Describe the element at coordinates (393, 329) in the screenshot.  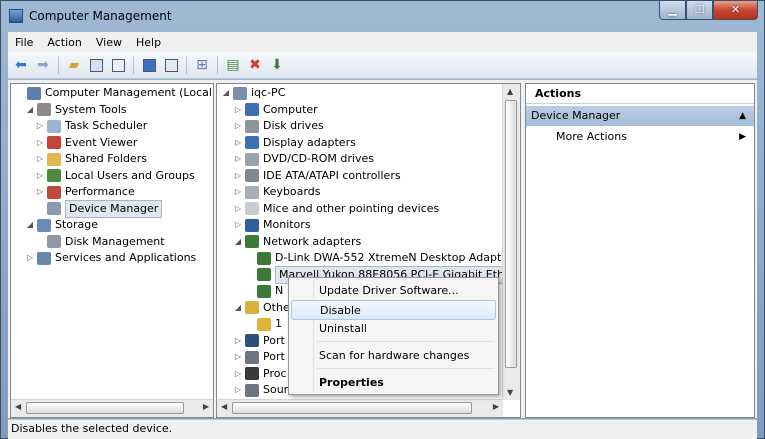
I see `context-menu-item: Uninstall` at that location.